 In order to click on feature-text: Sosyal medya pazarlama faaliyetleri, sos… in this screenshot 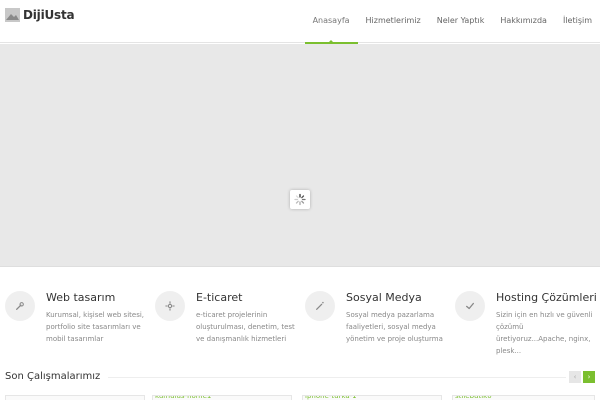, I will do `click(394, 327)`.